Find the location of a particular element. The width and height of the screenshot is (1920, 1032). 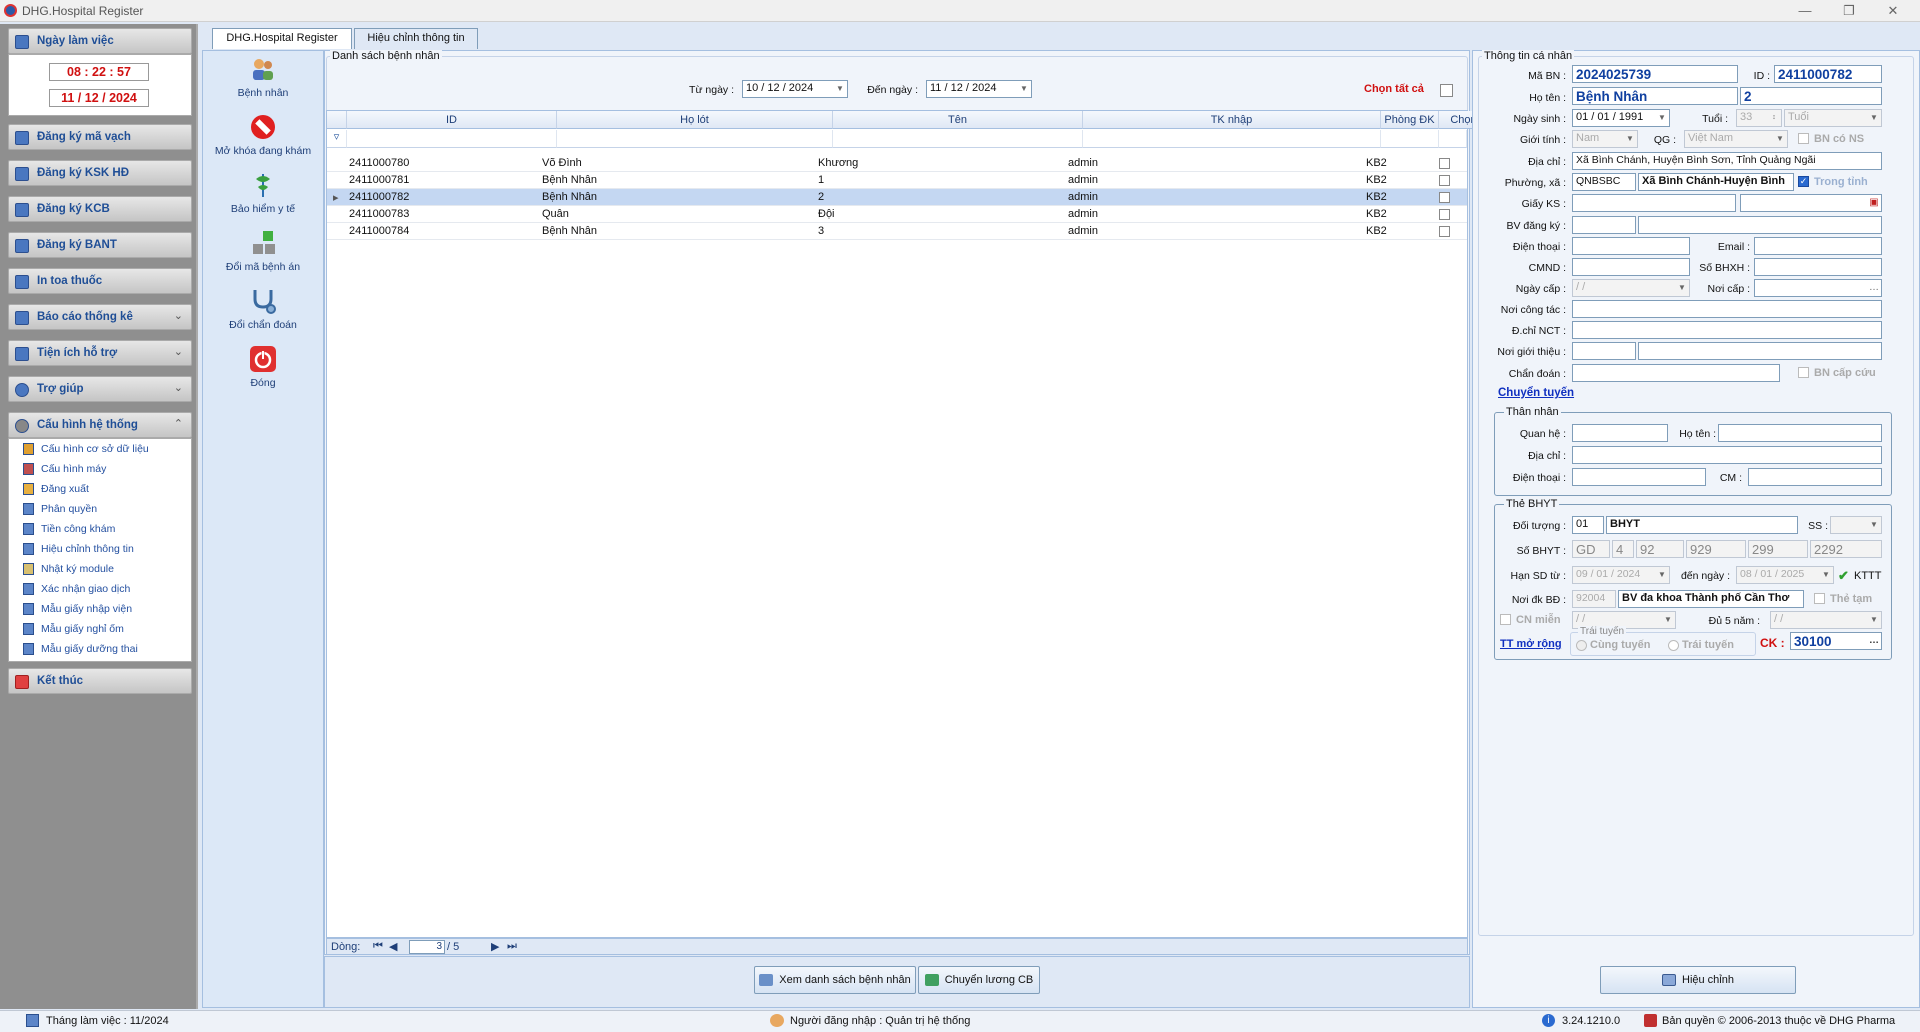

sidebar-item-dang-ky-bant: Đăng ký BANT is located at coordinates (100, 245).